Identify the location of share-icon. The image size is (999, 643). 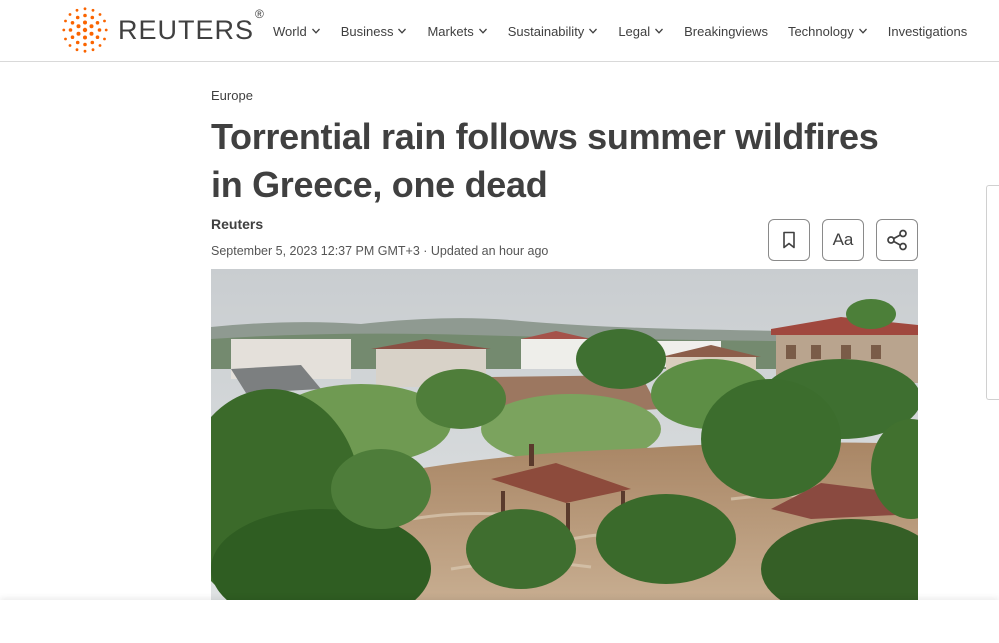
(897, 240).